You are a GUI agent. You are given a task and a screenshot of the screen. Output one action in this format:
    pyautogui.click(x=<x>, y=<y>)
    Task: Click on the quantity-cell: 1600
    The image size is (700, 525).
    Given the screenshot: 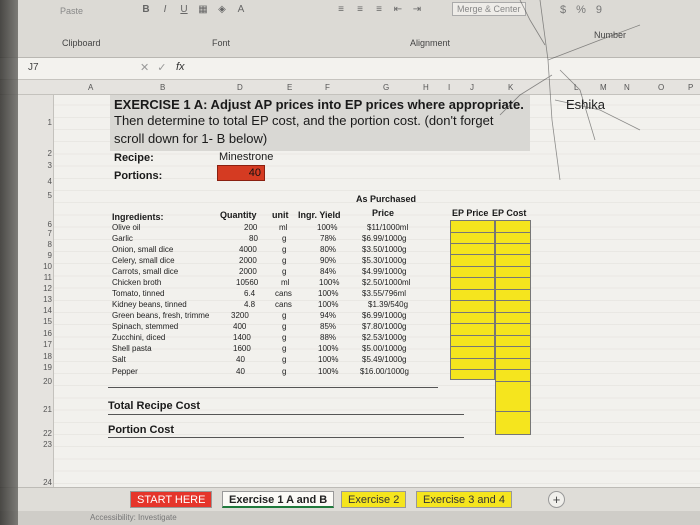 What is the action you would take?
    pyautogui.click(x=242, y=348)
    